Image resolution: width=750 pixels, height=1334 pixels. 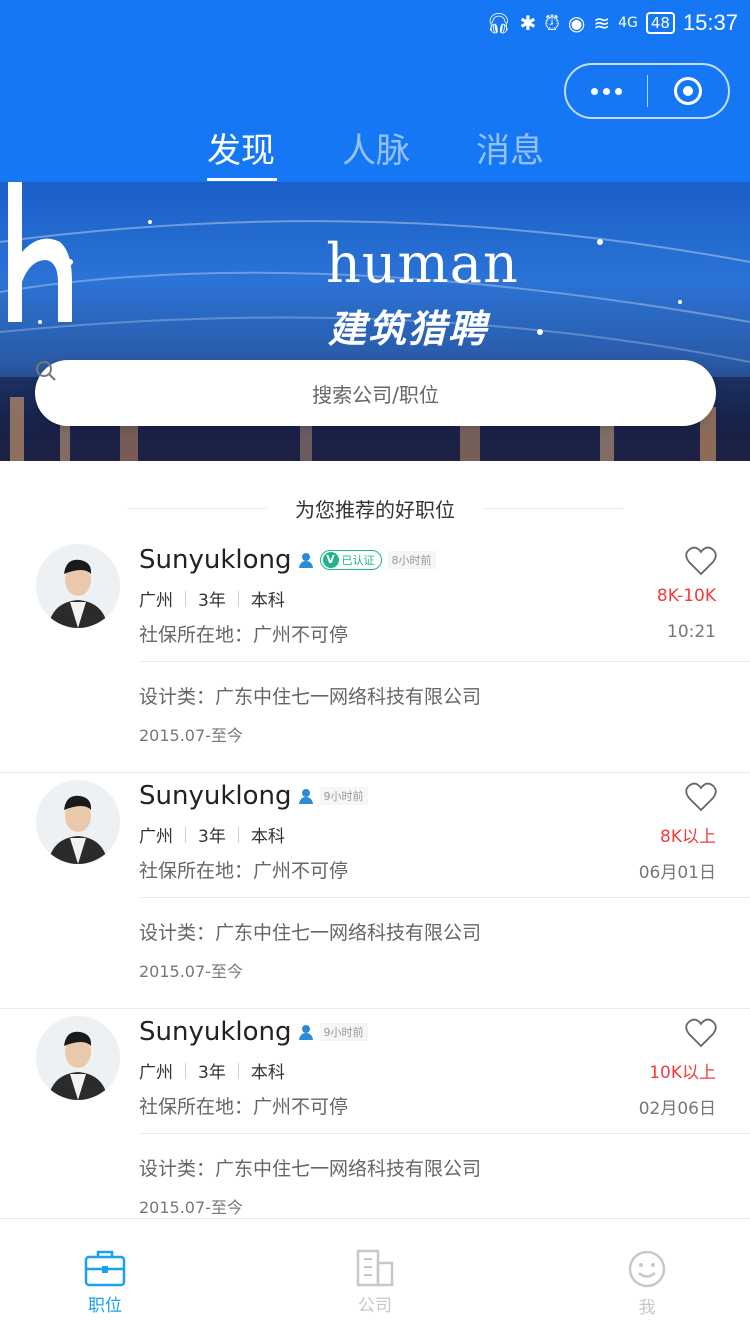 What do you see at coordinates (660, 23) in the screenshot?
I see `battery-indicator: 48` at bounding box center [660, 23].